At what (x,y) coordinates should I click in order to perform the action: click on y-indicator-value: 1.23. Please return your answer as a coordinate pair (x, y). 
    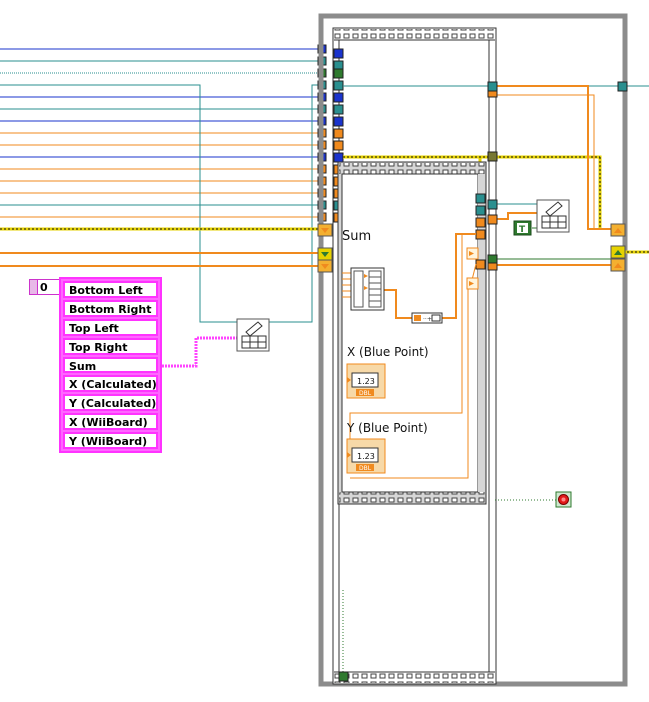
    Looking at the image, I should click on (366, 456).